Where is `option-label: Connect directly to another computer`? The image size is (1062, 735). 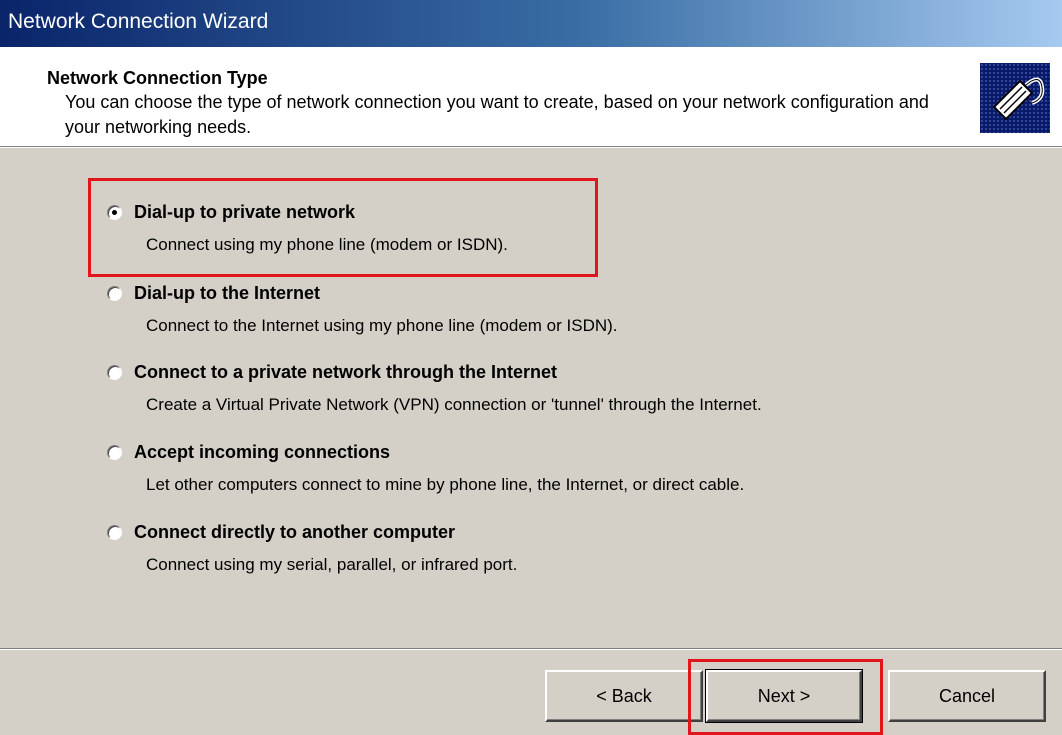
option-label: Connect directly to another computer is located at coordinates (294, 532).